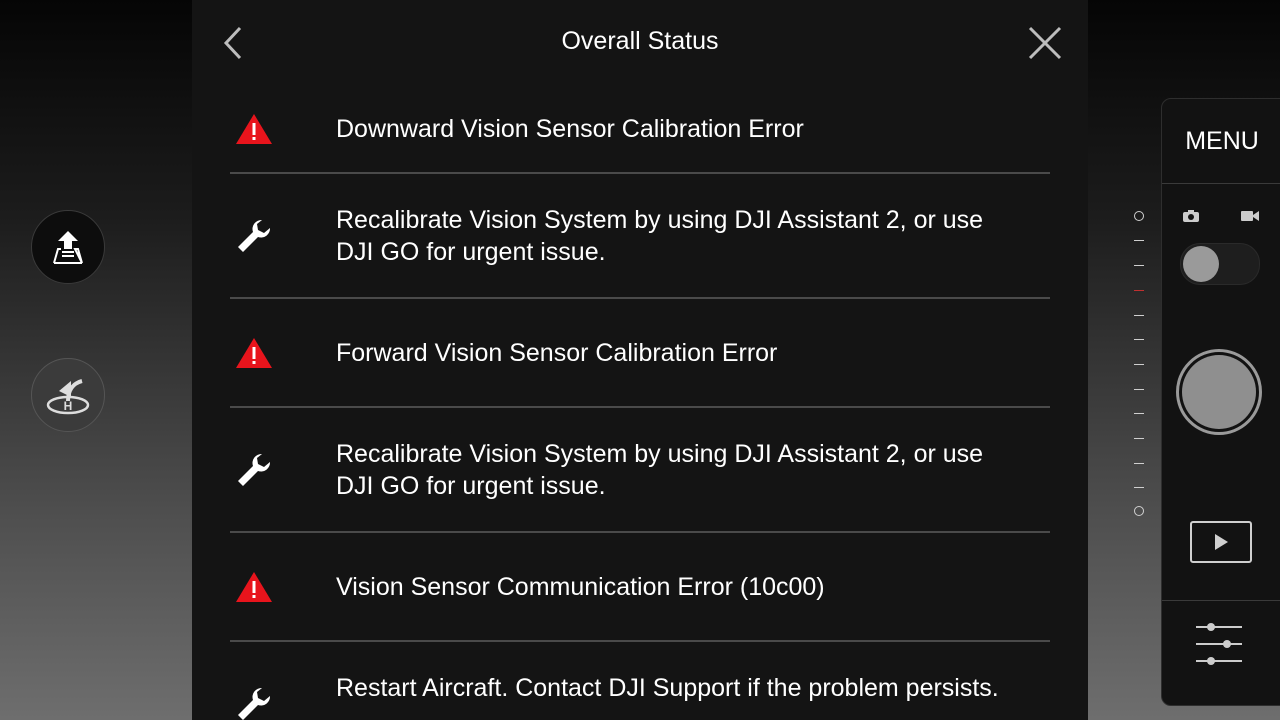  What do you see at coordinates (557, 352) in the screenshot?
I see `status-item-text: Forward Vision Sensor Calibration Error` at bounding box center [557, 352].